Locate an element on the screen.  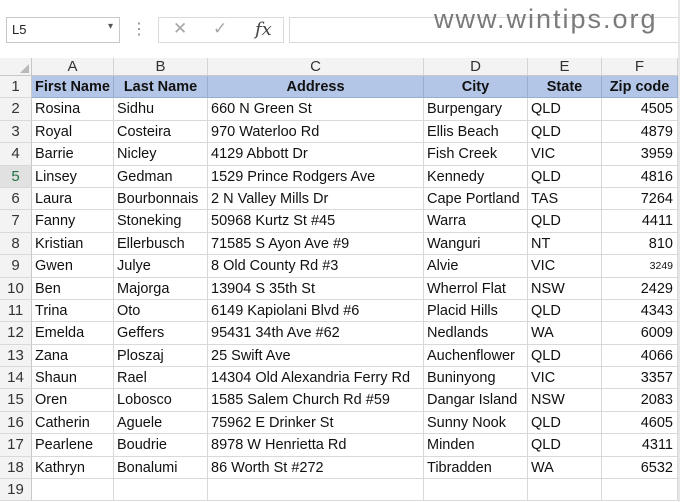
cell-city: Nedlands is located at coordinates (476, 333).